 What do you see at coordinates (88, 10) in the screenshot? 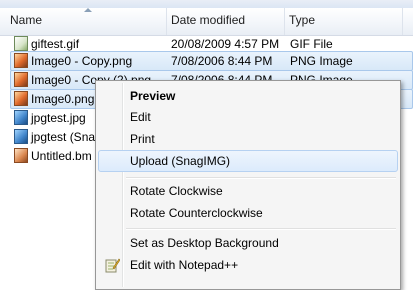
I see `sort-ascending-icon` at bounding box center [88, 10].